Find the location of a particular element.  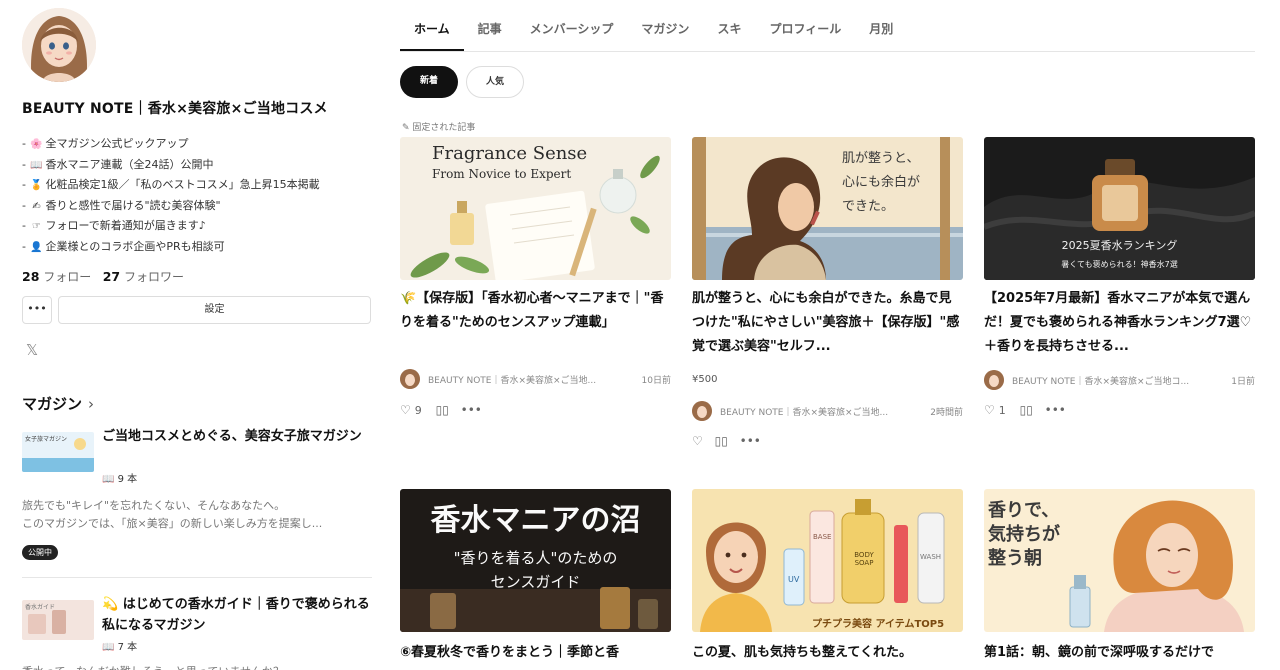

tab-magazine: マガジン is located at coordinates (665, 25).